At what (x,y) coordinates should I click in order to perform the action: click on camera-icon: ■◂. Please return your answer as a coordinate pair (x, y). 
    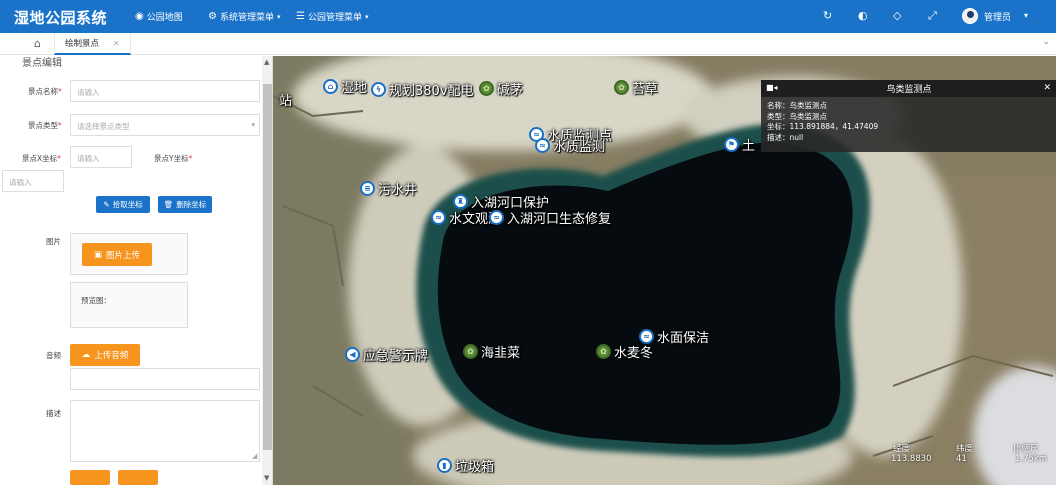
    Looking at the image, I should click on (772, 87).